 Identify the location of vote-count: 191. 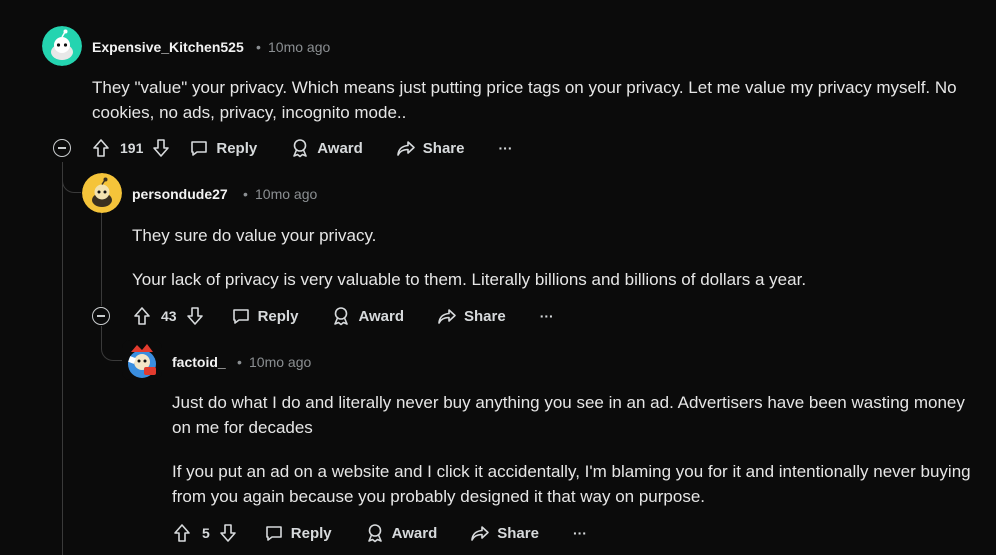
(132, 148).